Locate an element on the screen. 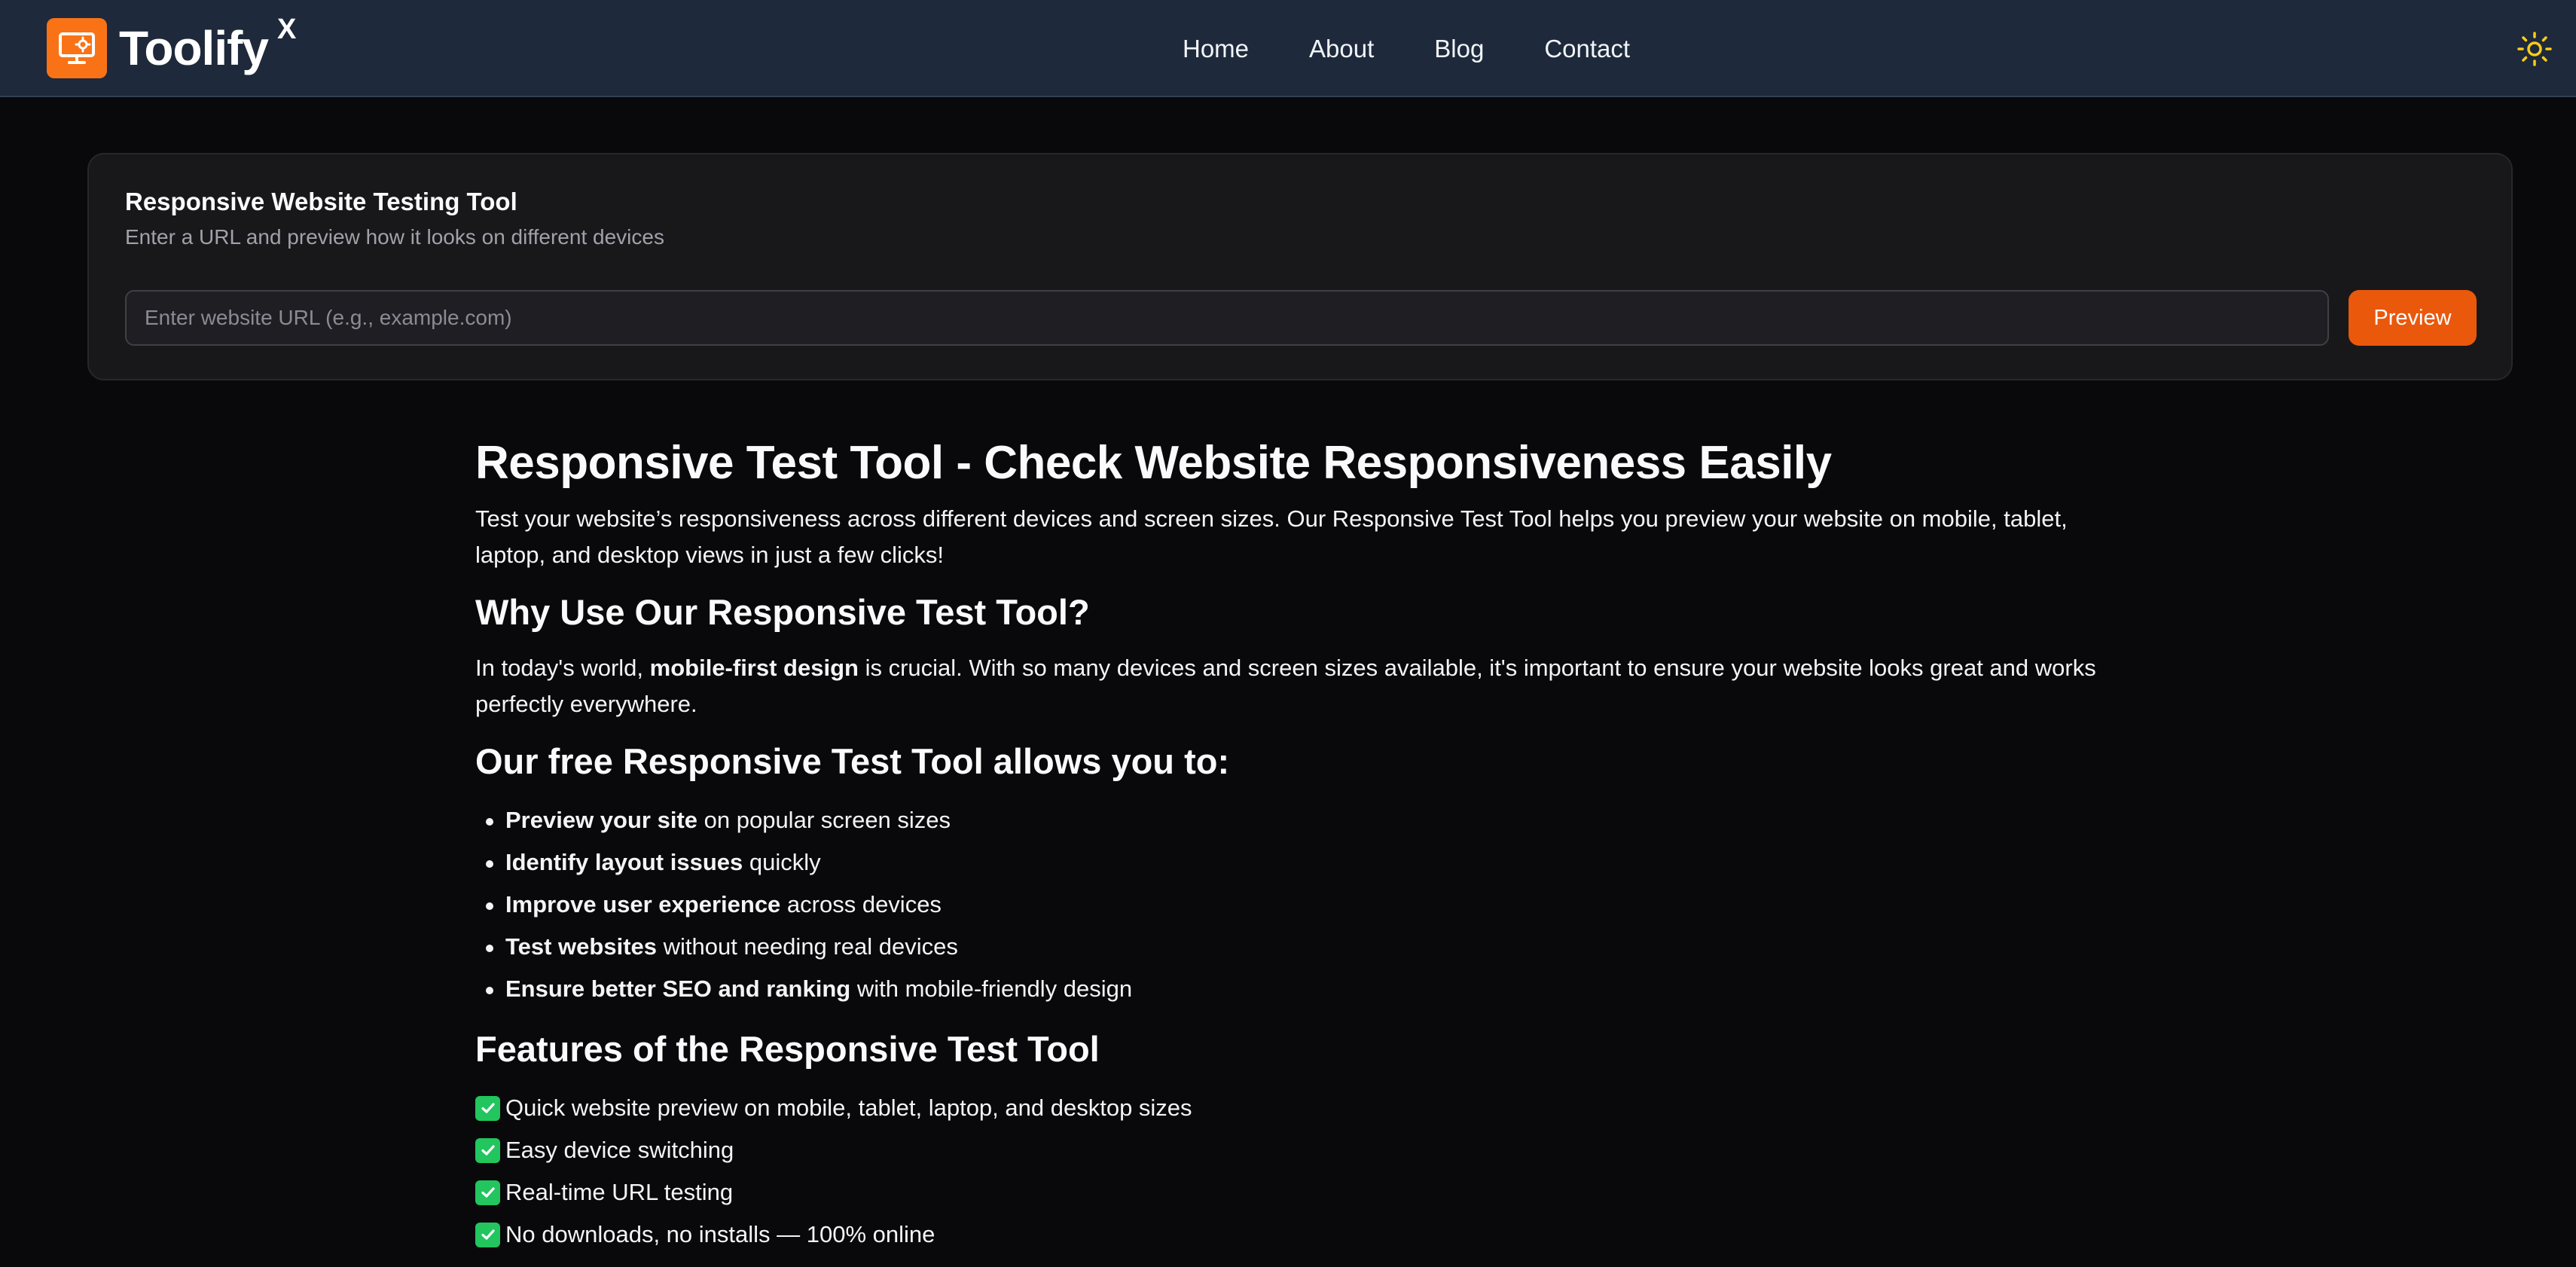 The height and width of the screenshot is (1267, 2576). benefit-bold: Preview your site is located at coordinates (602, 820).